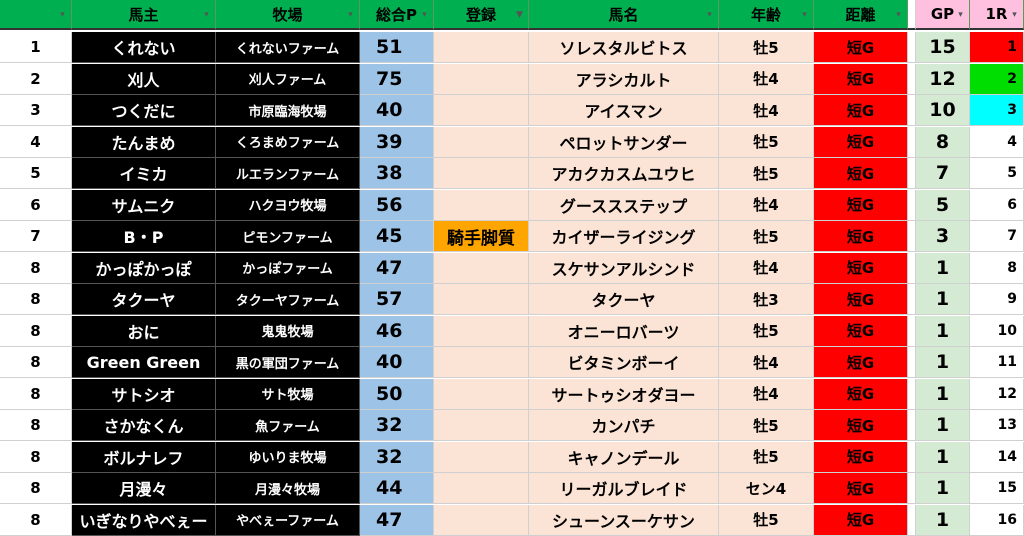  I want to click on farm-cell: ゆいりま牧場, so click(288, 457).